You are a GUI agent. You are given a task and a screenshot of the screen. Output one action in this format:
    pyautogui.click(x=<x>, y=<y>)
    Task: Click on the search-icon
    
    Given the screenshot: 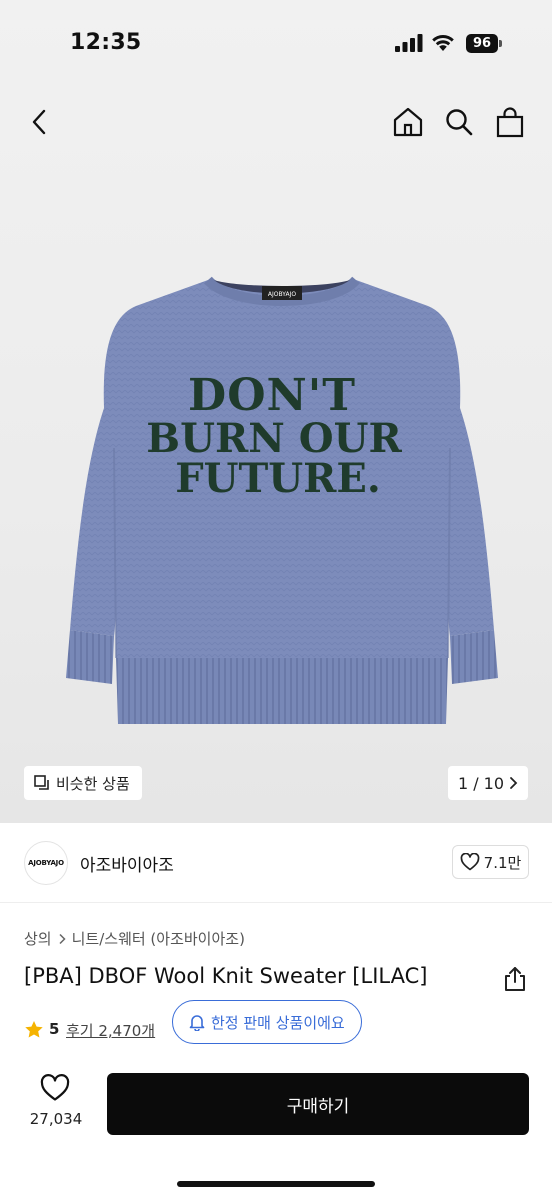 What is the action you would take?
    pyautogui.click(x=459, y=122)
    